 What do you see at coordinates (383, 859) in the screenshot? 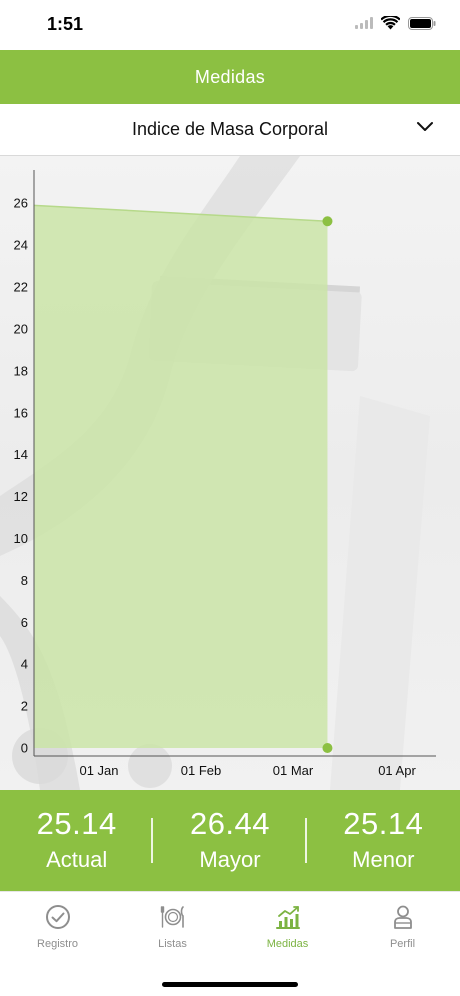
I see `stat-min-label: Menor` at bounding box center [383, 859].